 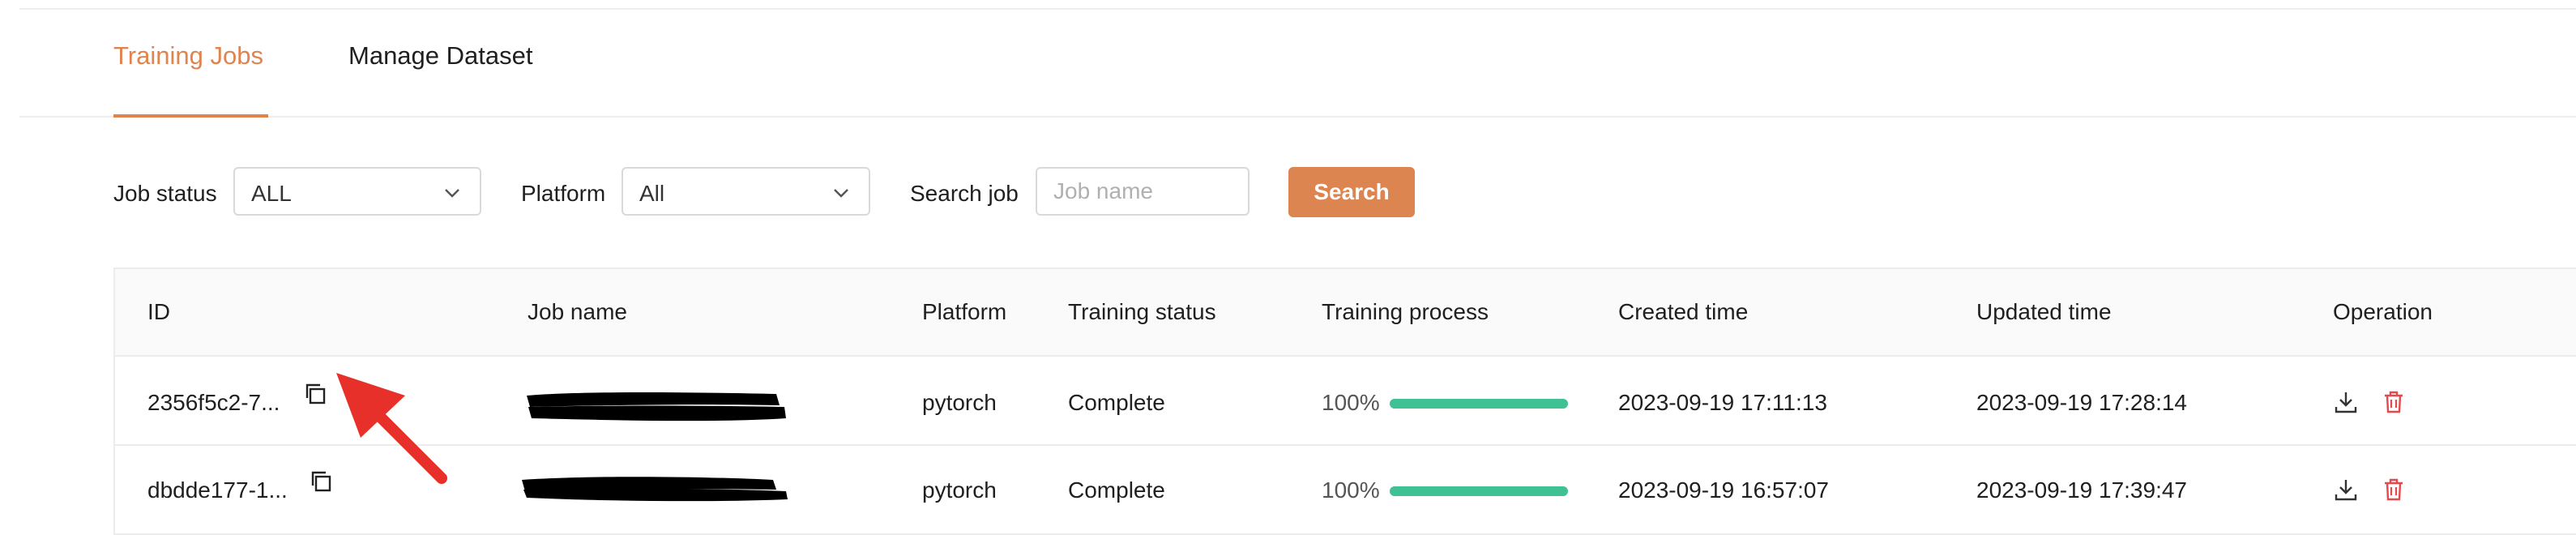 What do you see at coordinates (440, 56) in the screenshot?
I see `tab-manage-dataset: Manage Dataset` at bounding box center [440, 56].